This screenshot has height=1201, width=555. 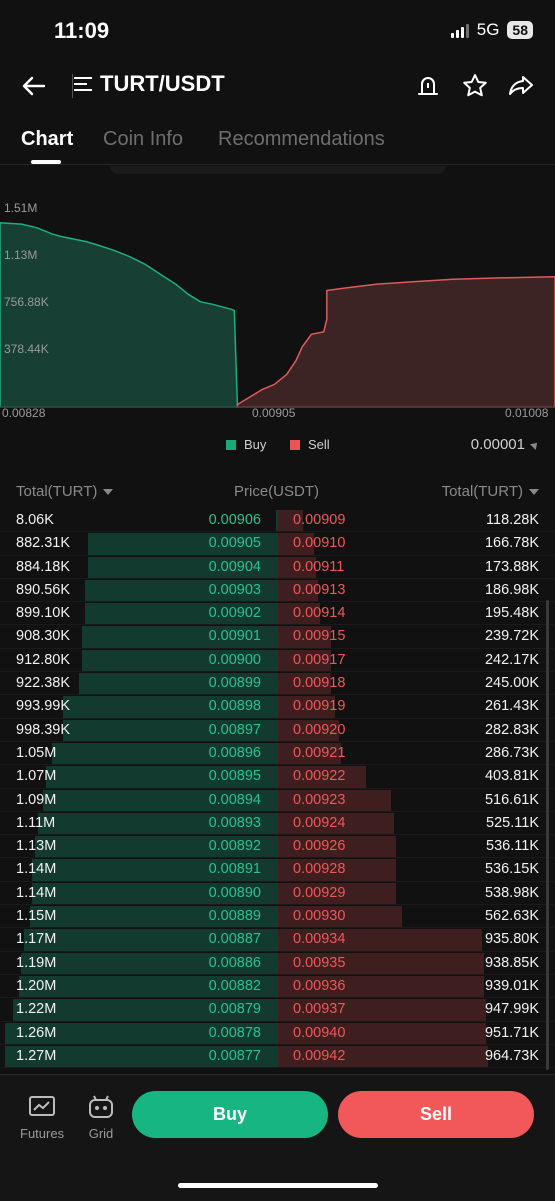 What do you see at coordinates (511, 566) in the screenshot?
I see `ask-total: 173.88K` at bounding box center [511, 566].